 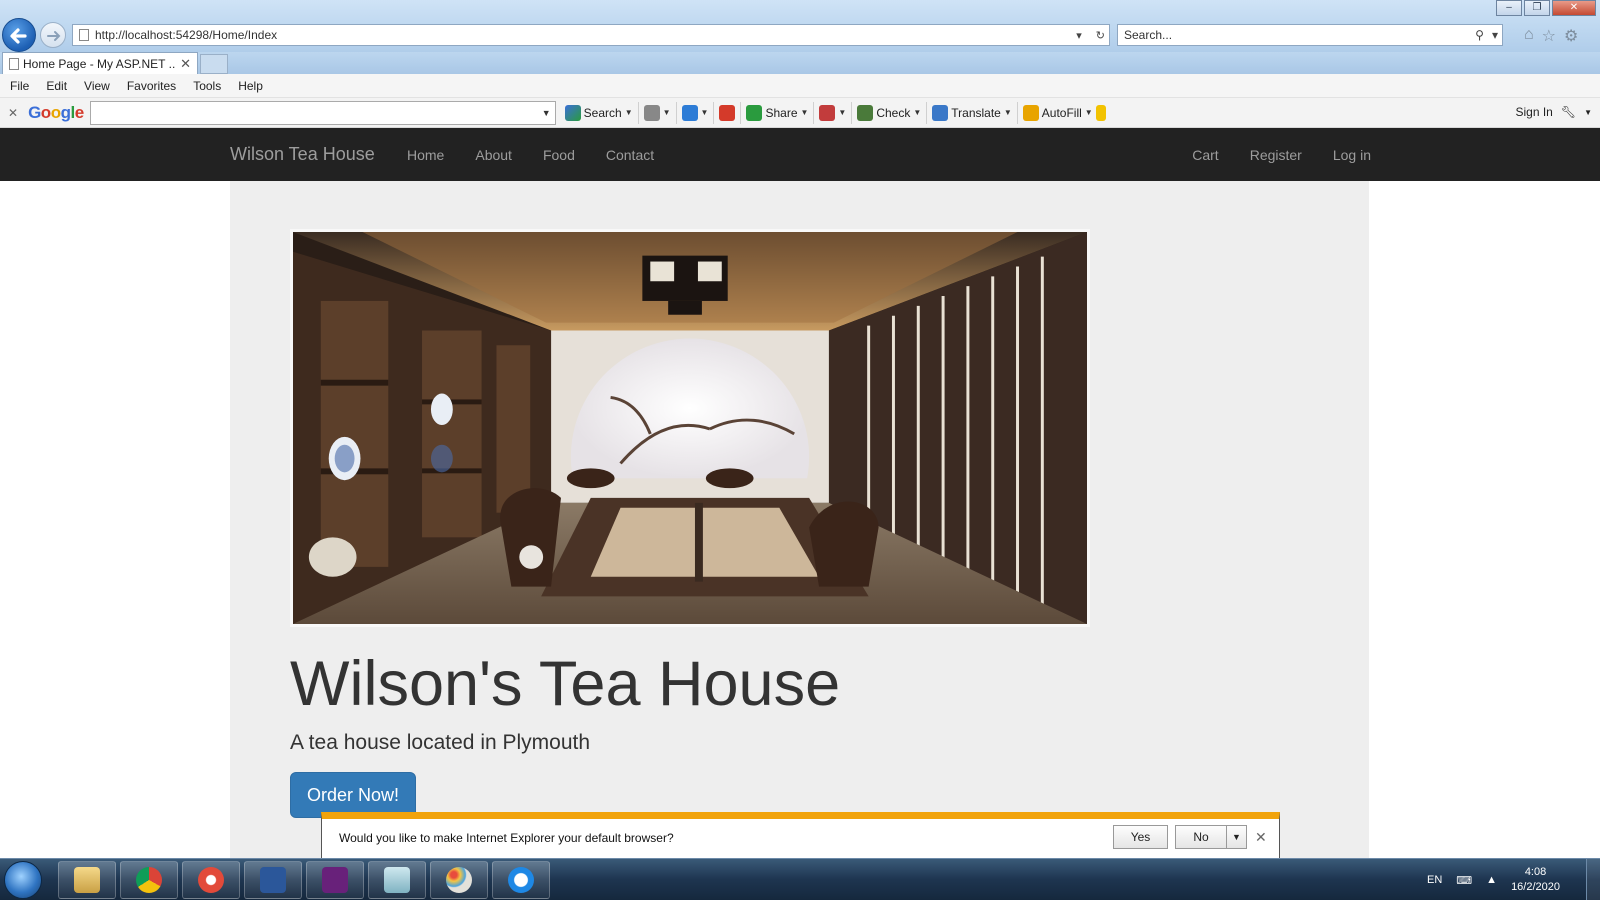 I want to click on paint-palette-icon, so click(x=459, y=880).